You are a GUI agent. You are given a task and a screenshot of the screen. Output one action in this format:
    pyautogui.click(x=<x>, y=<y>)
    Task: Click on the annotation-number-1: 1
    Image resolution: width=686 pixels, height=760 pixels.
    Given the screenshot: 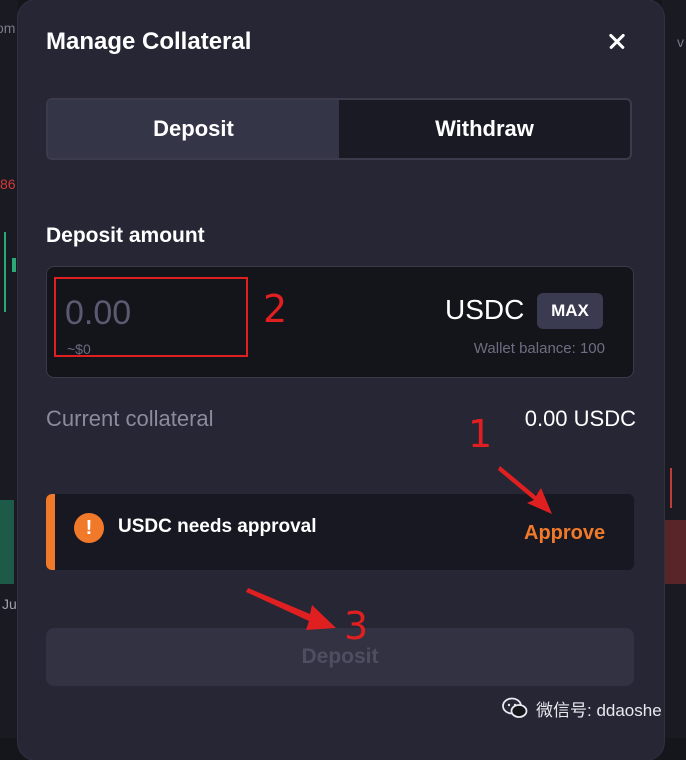 What is the action you would take?
    pyautogui.click(x=480, y=434)
    